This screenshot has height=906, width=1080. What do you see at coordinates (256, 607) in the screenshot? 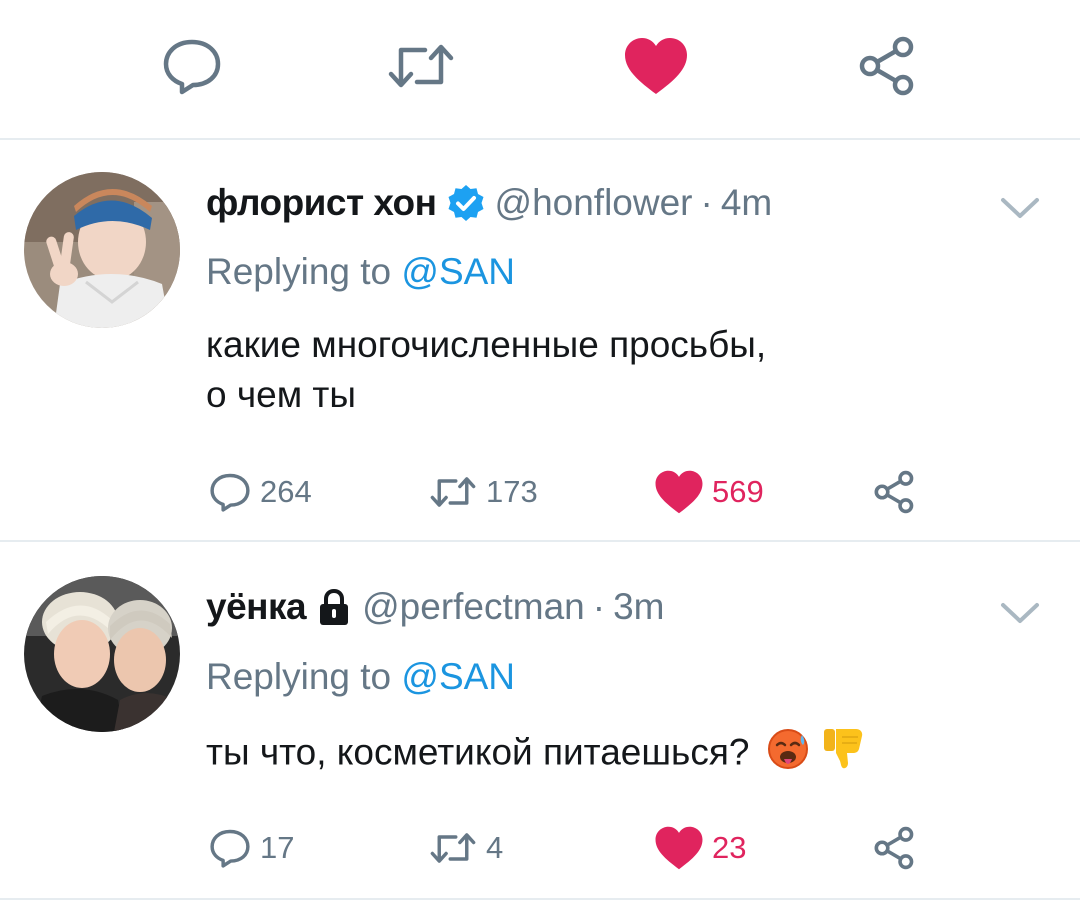
I see `display-name: уёнка` at bounding box center [256, 607].